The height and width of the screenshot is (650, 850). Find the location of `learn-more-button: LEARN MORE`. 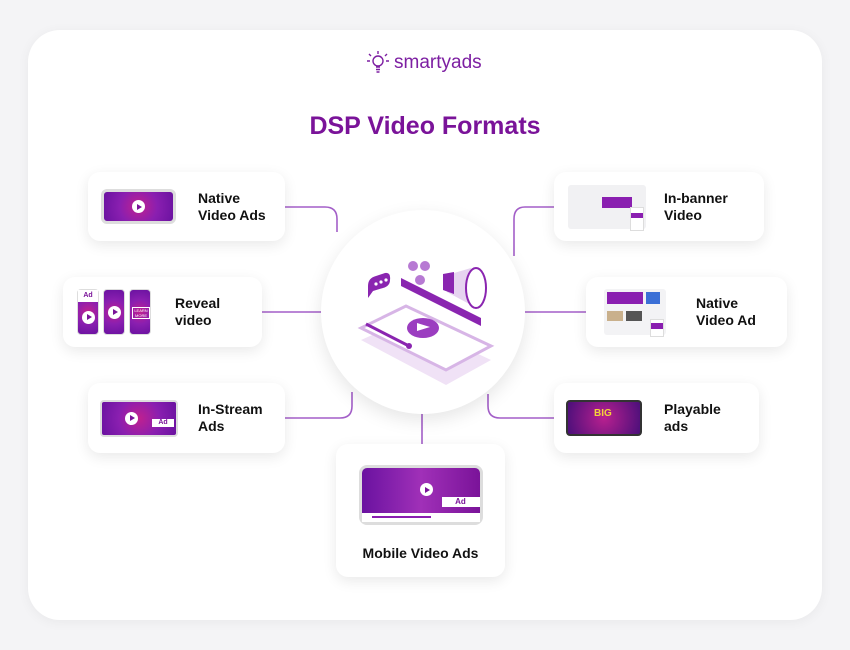

learn-more-button: LEARN MORE is located at coordinates (141, 313).